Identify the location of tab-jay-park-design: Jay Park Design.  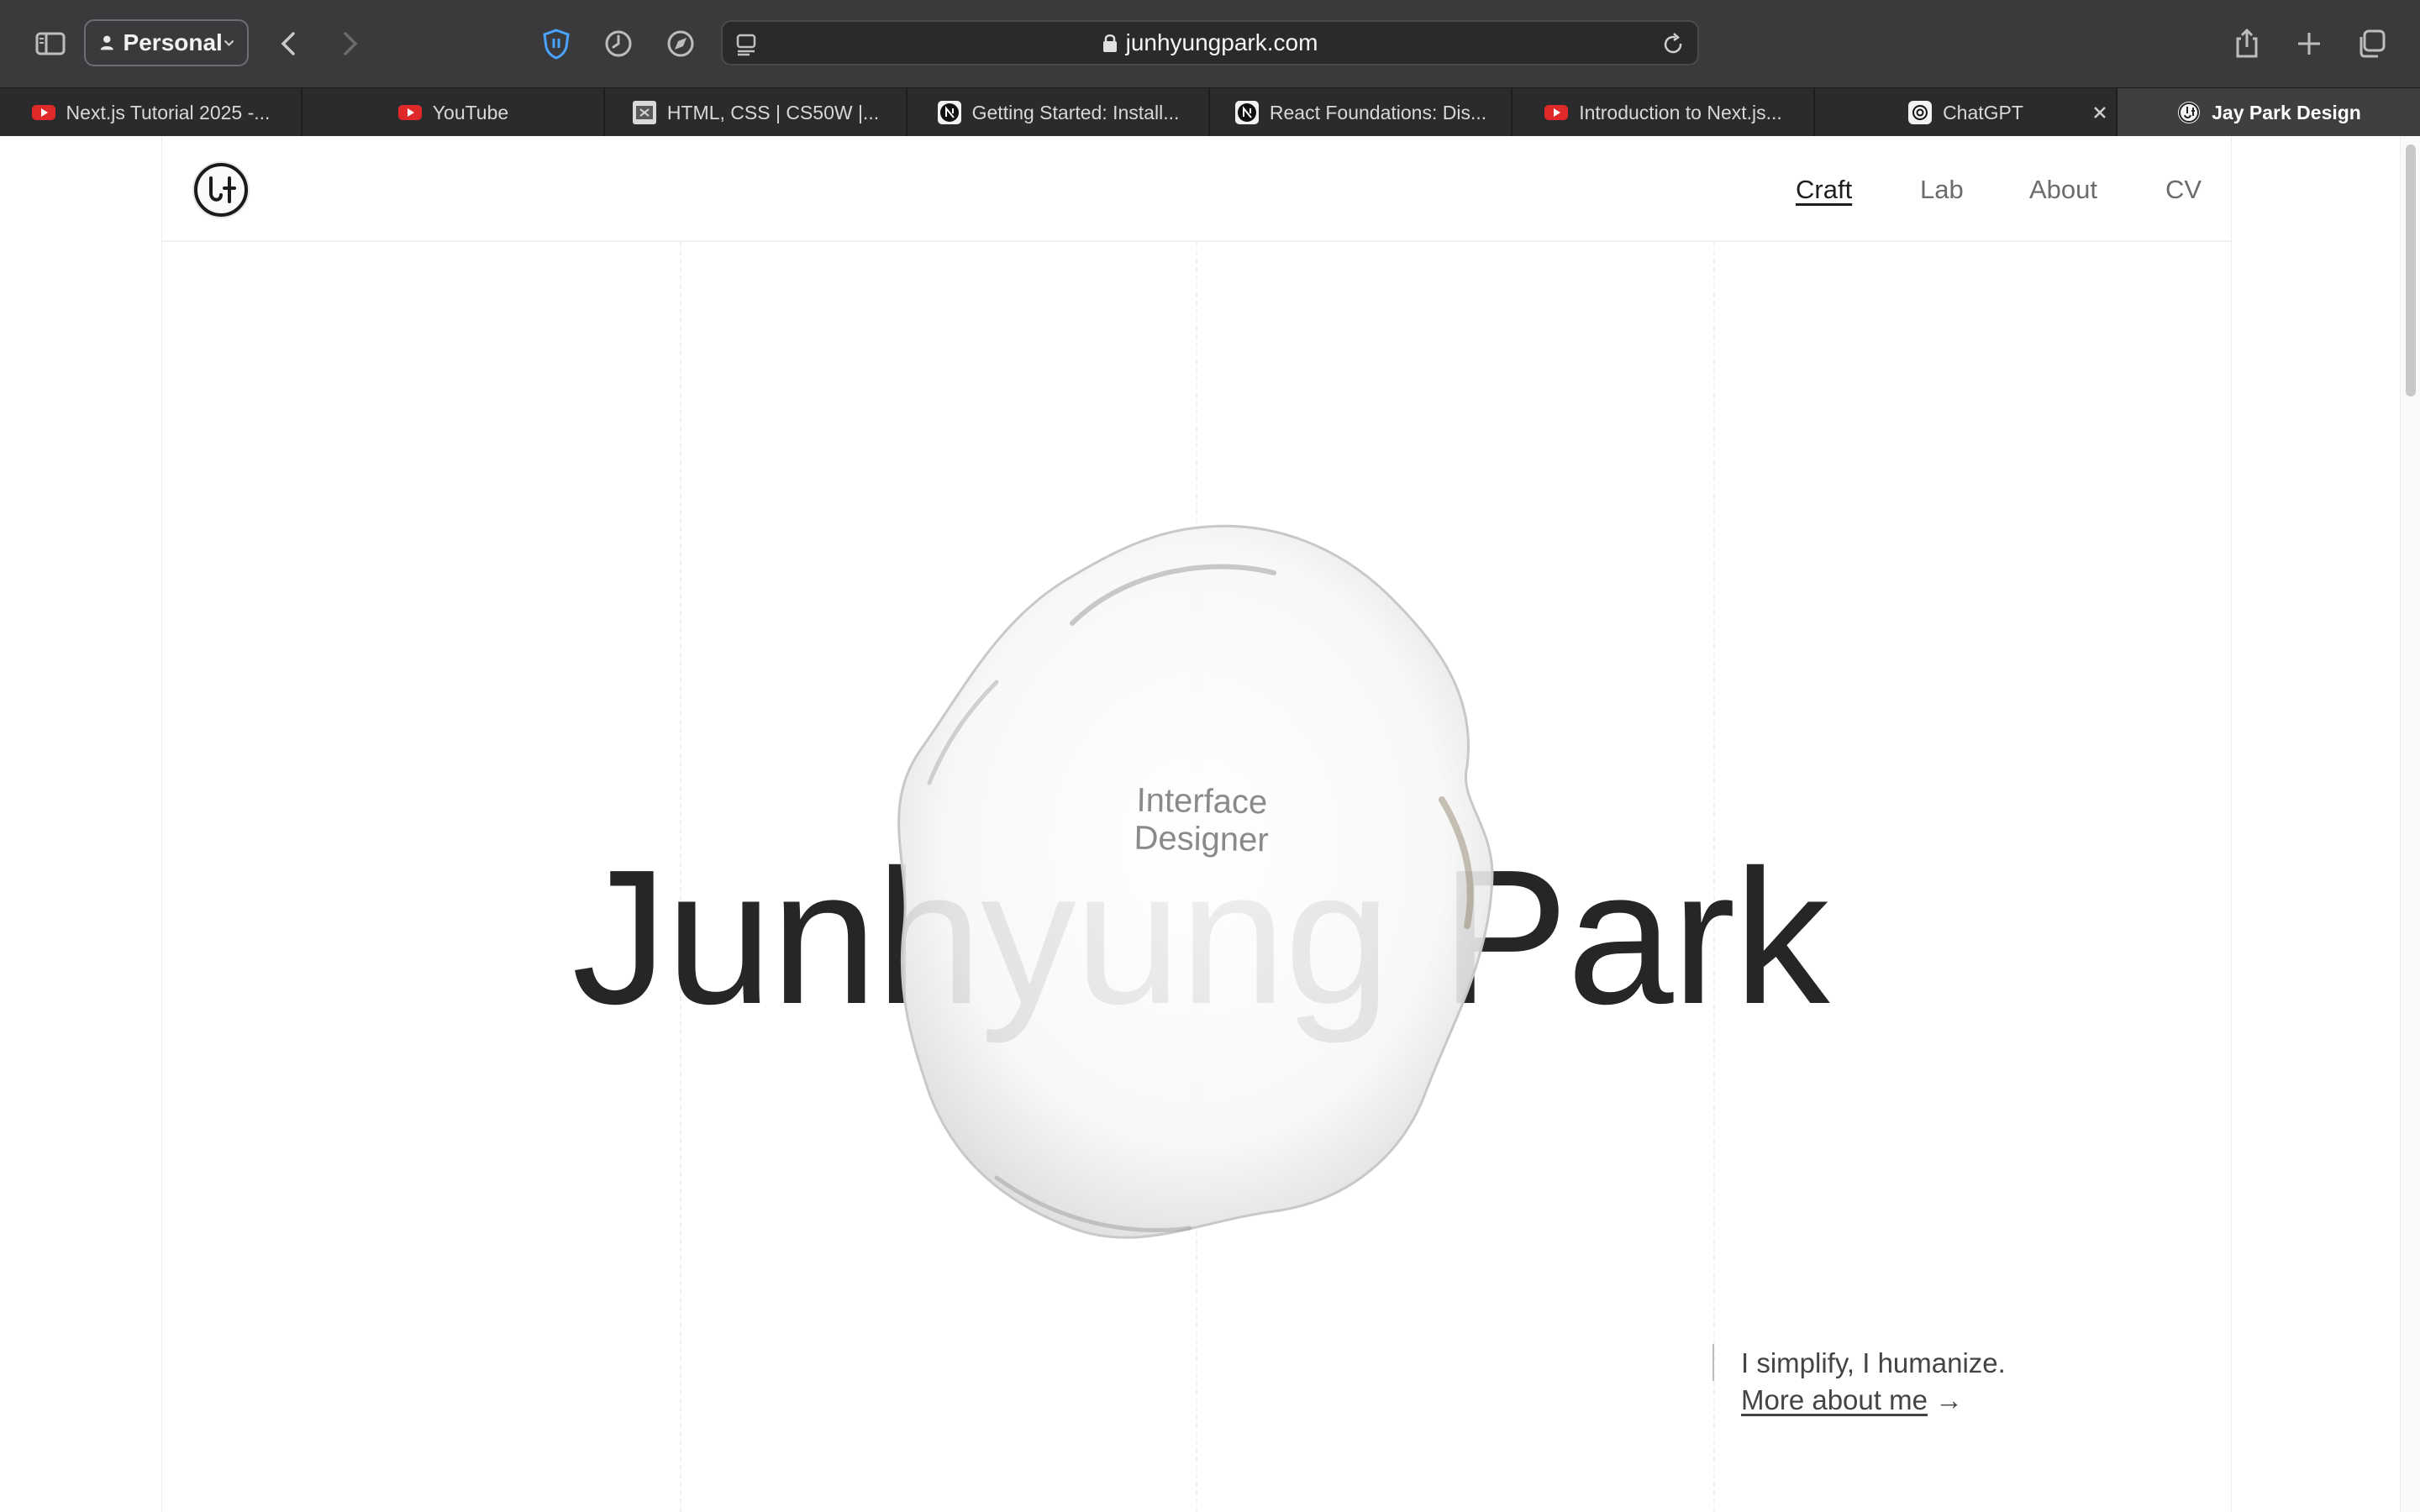
(2257, 112).